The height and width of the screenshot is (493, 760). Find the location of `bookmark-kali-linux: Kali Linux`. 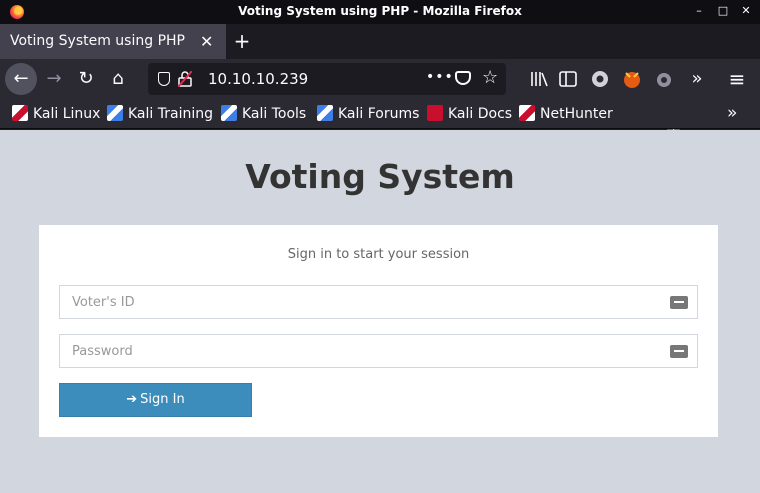

bookmark-kali-linux: Kali Linux is located at coordinates (56, 114).